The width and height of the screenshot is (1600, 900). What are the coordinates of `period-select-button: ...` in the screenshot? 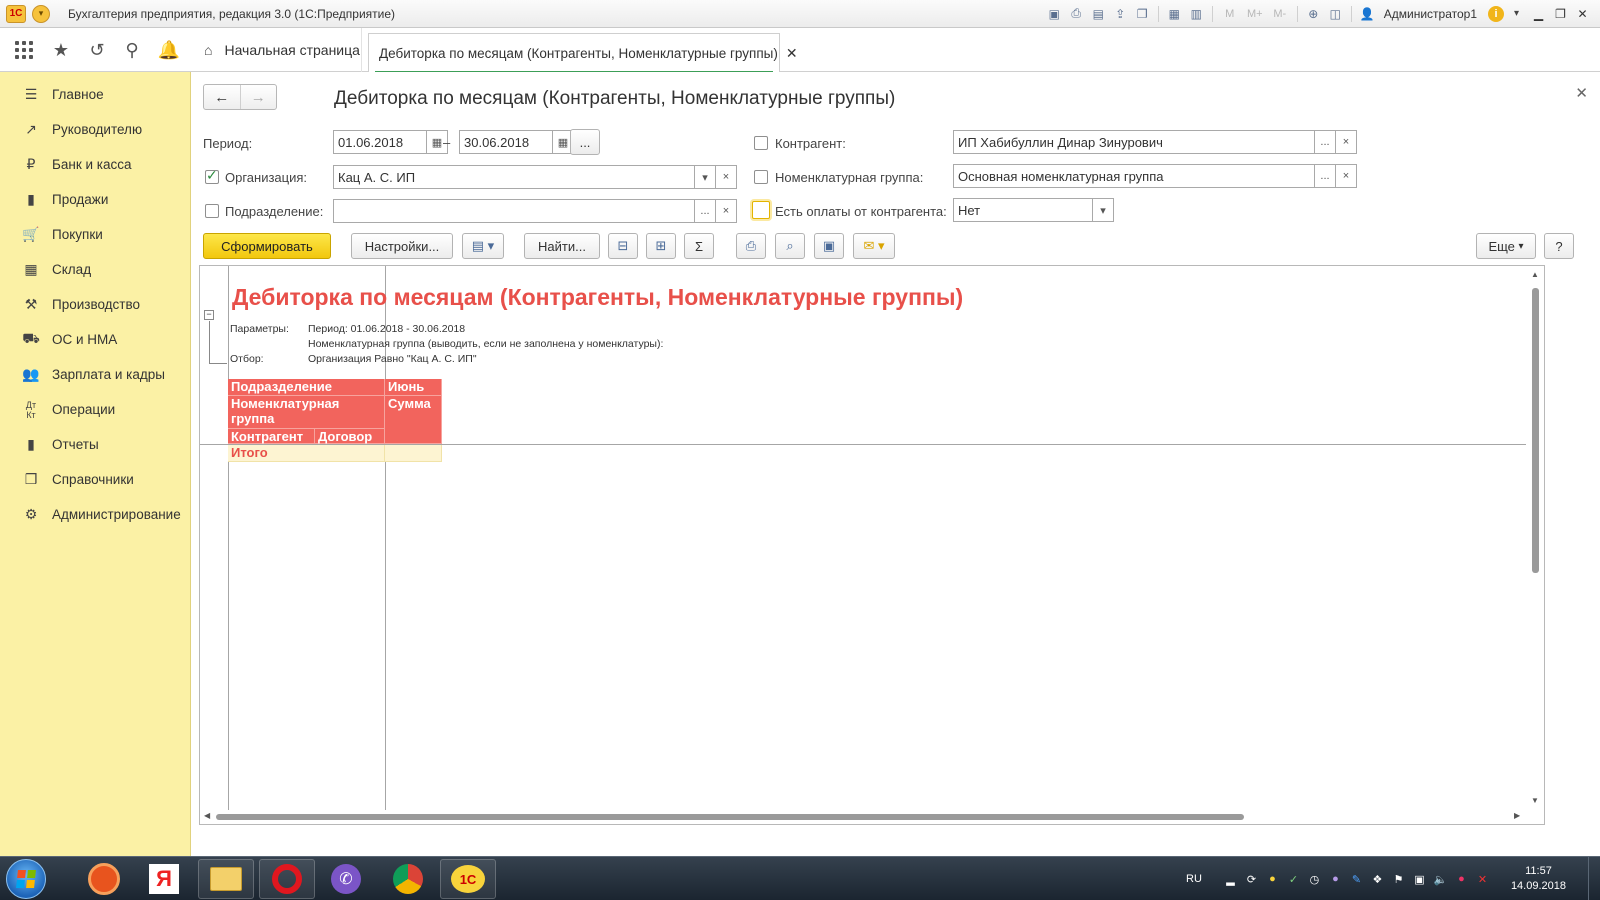 It's located at (585, 142).